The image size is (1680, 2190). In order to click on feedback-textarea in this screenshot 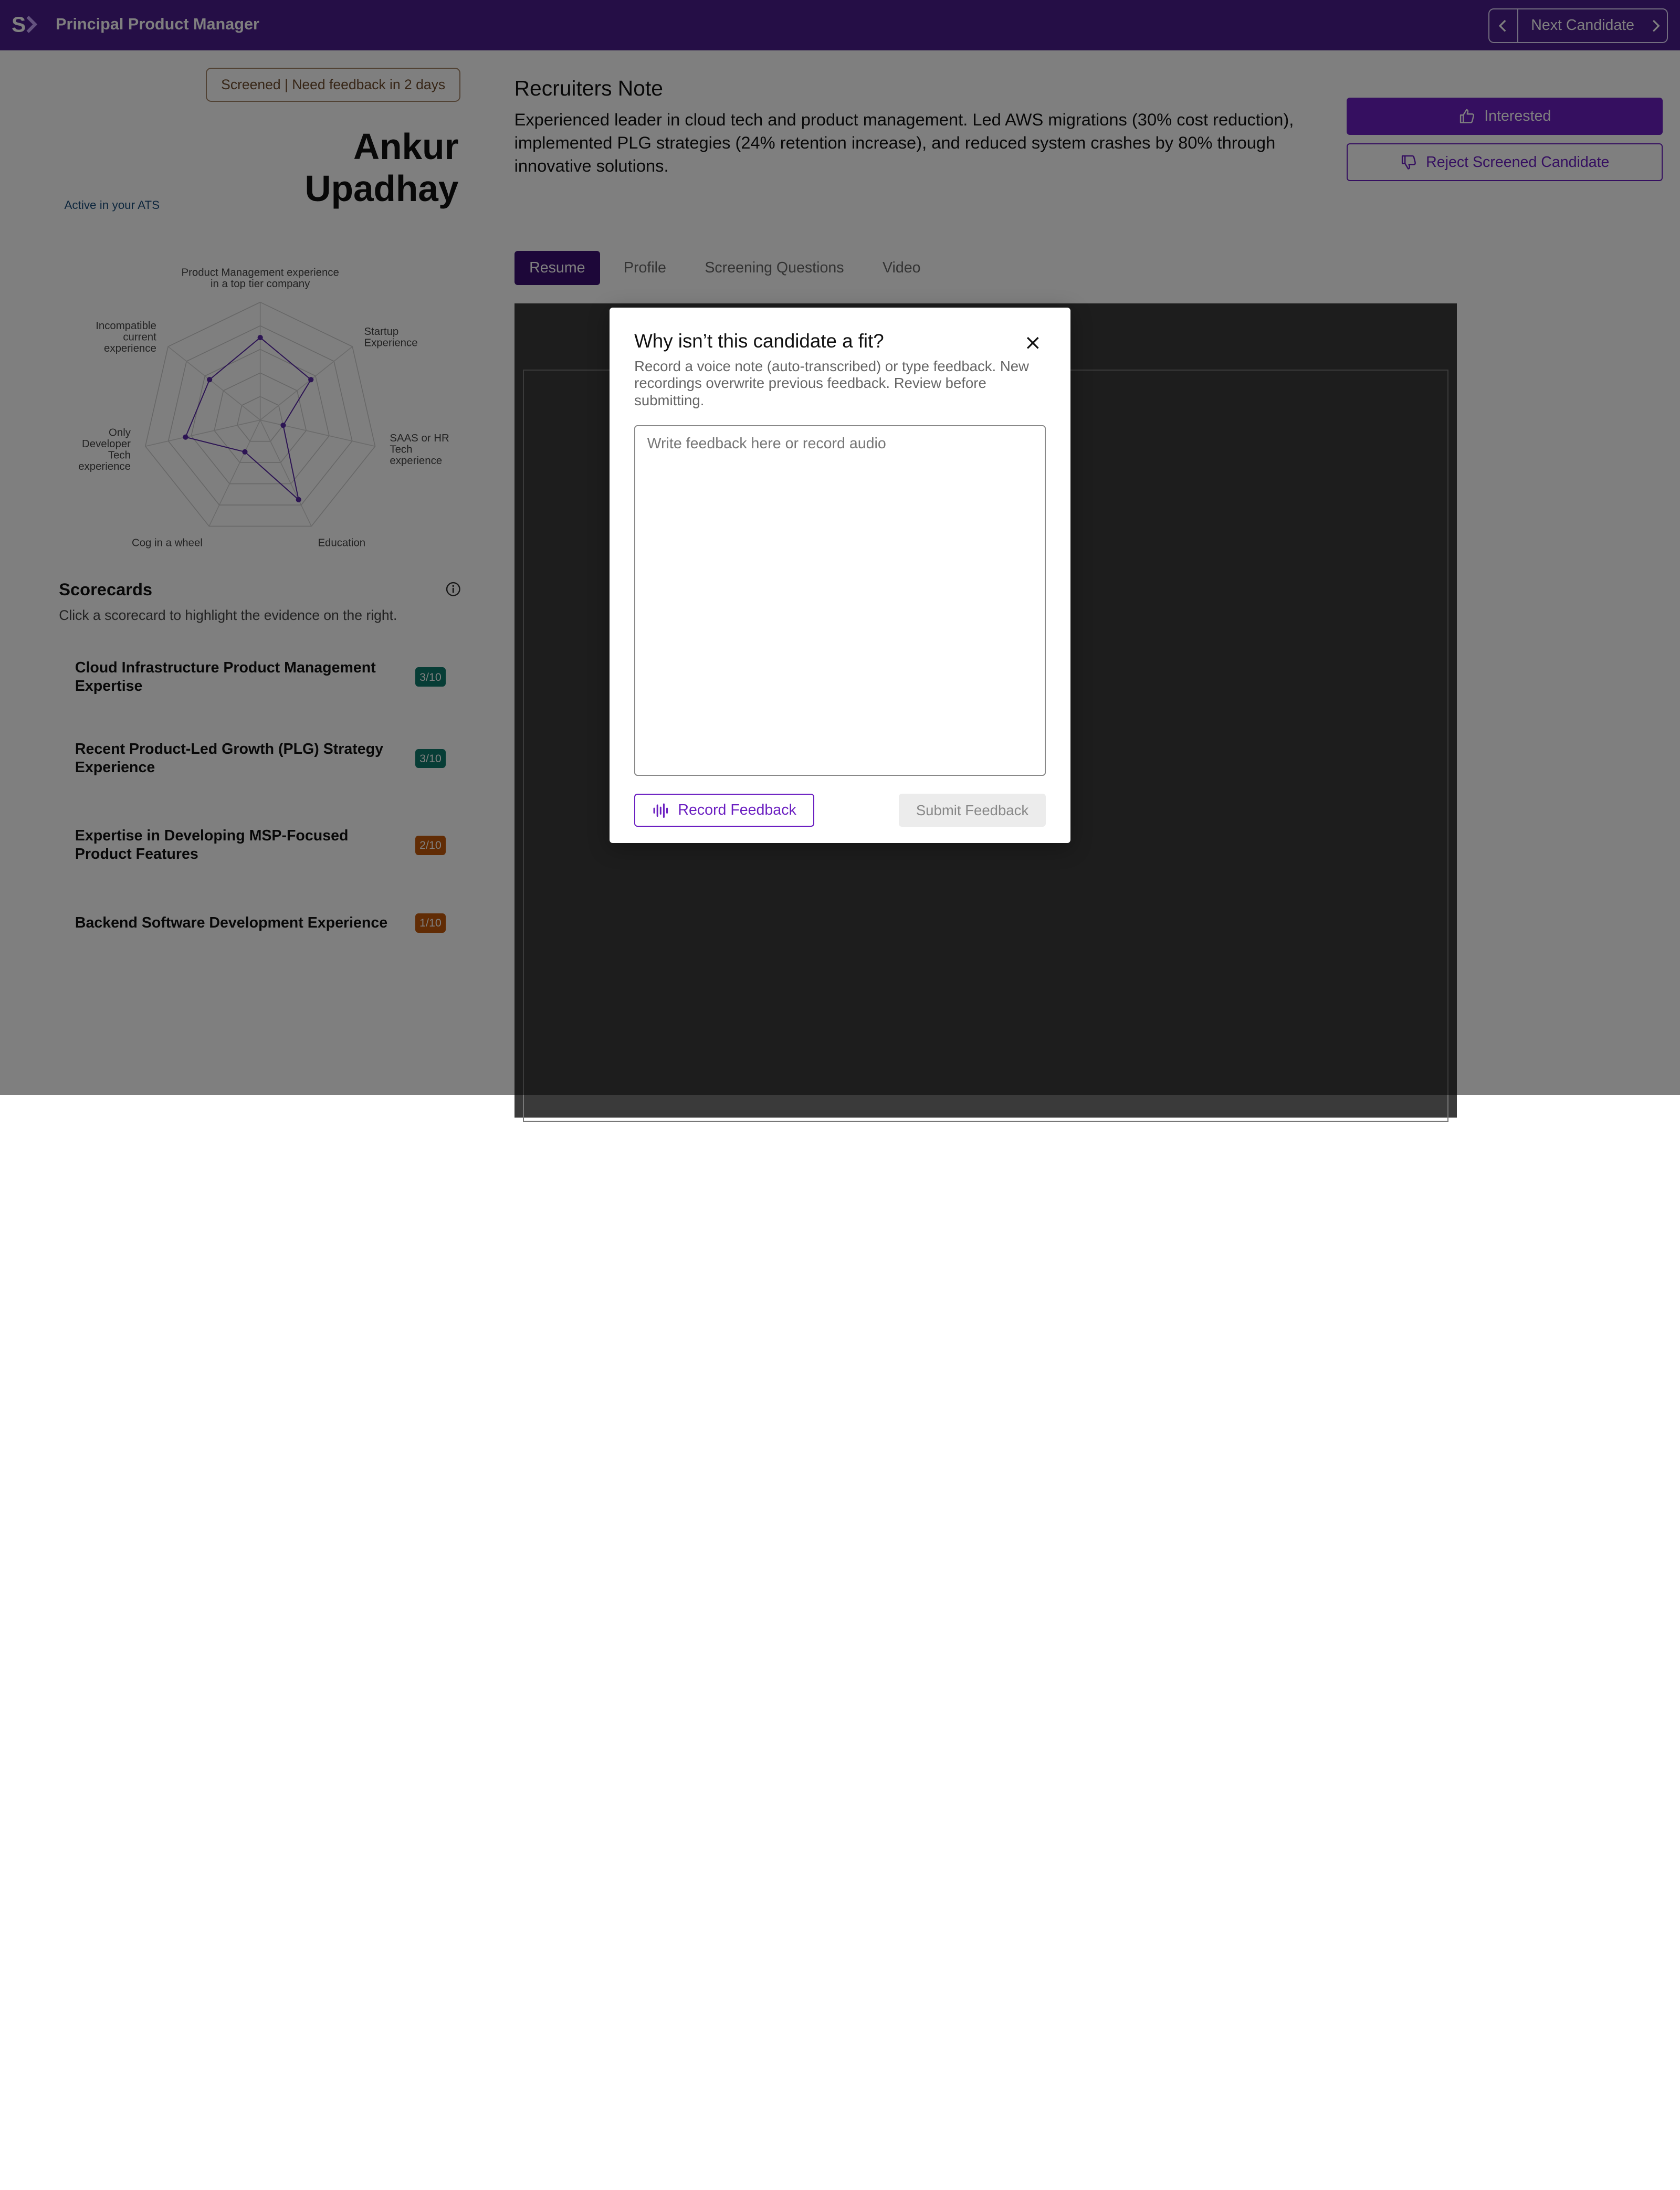, I will do `click(840, 601)`.